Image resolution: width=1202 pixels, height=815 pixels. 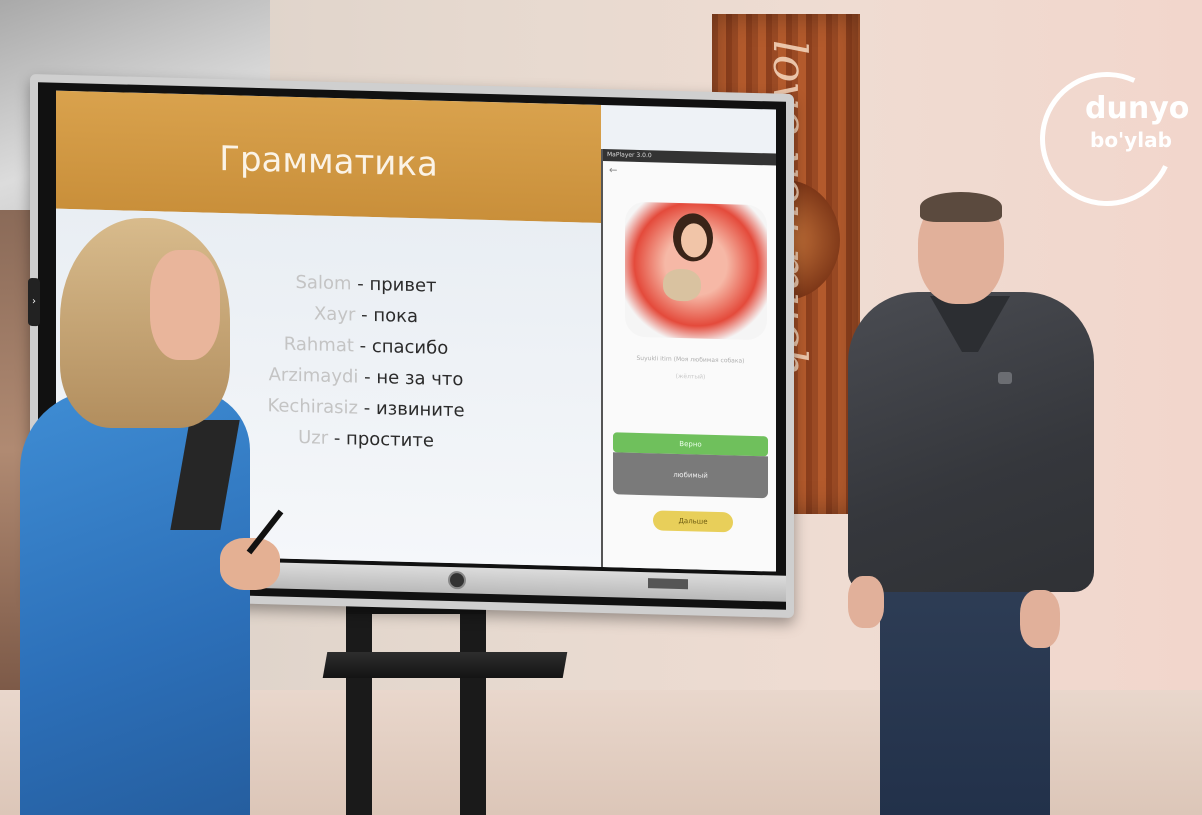 I want to click on photo-dog, so click(x=682, y=285).